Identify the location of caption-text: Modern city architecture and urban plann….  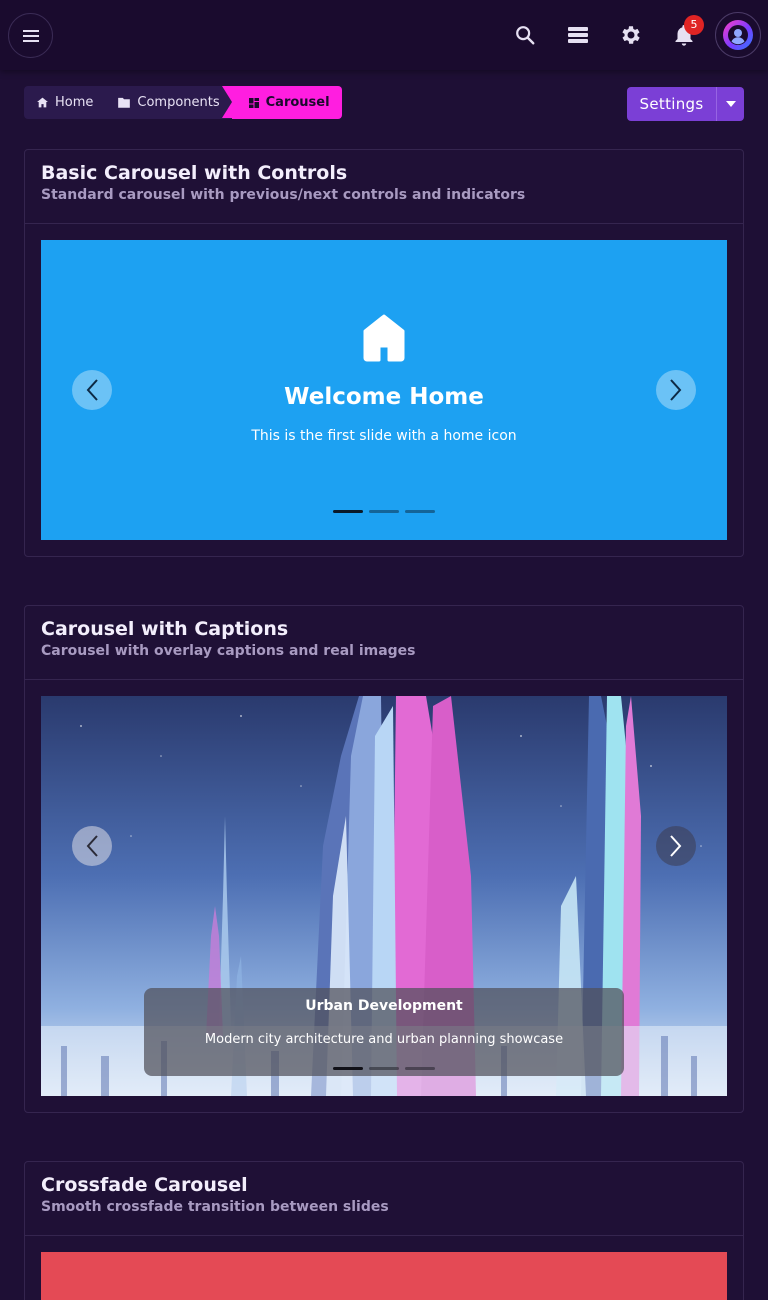
(384, 1039).